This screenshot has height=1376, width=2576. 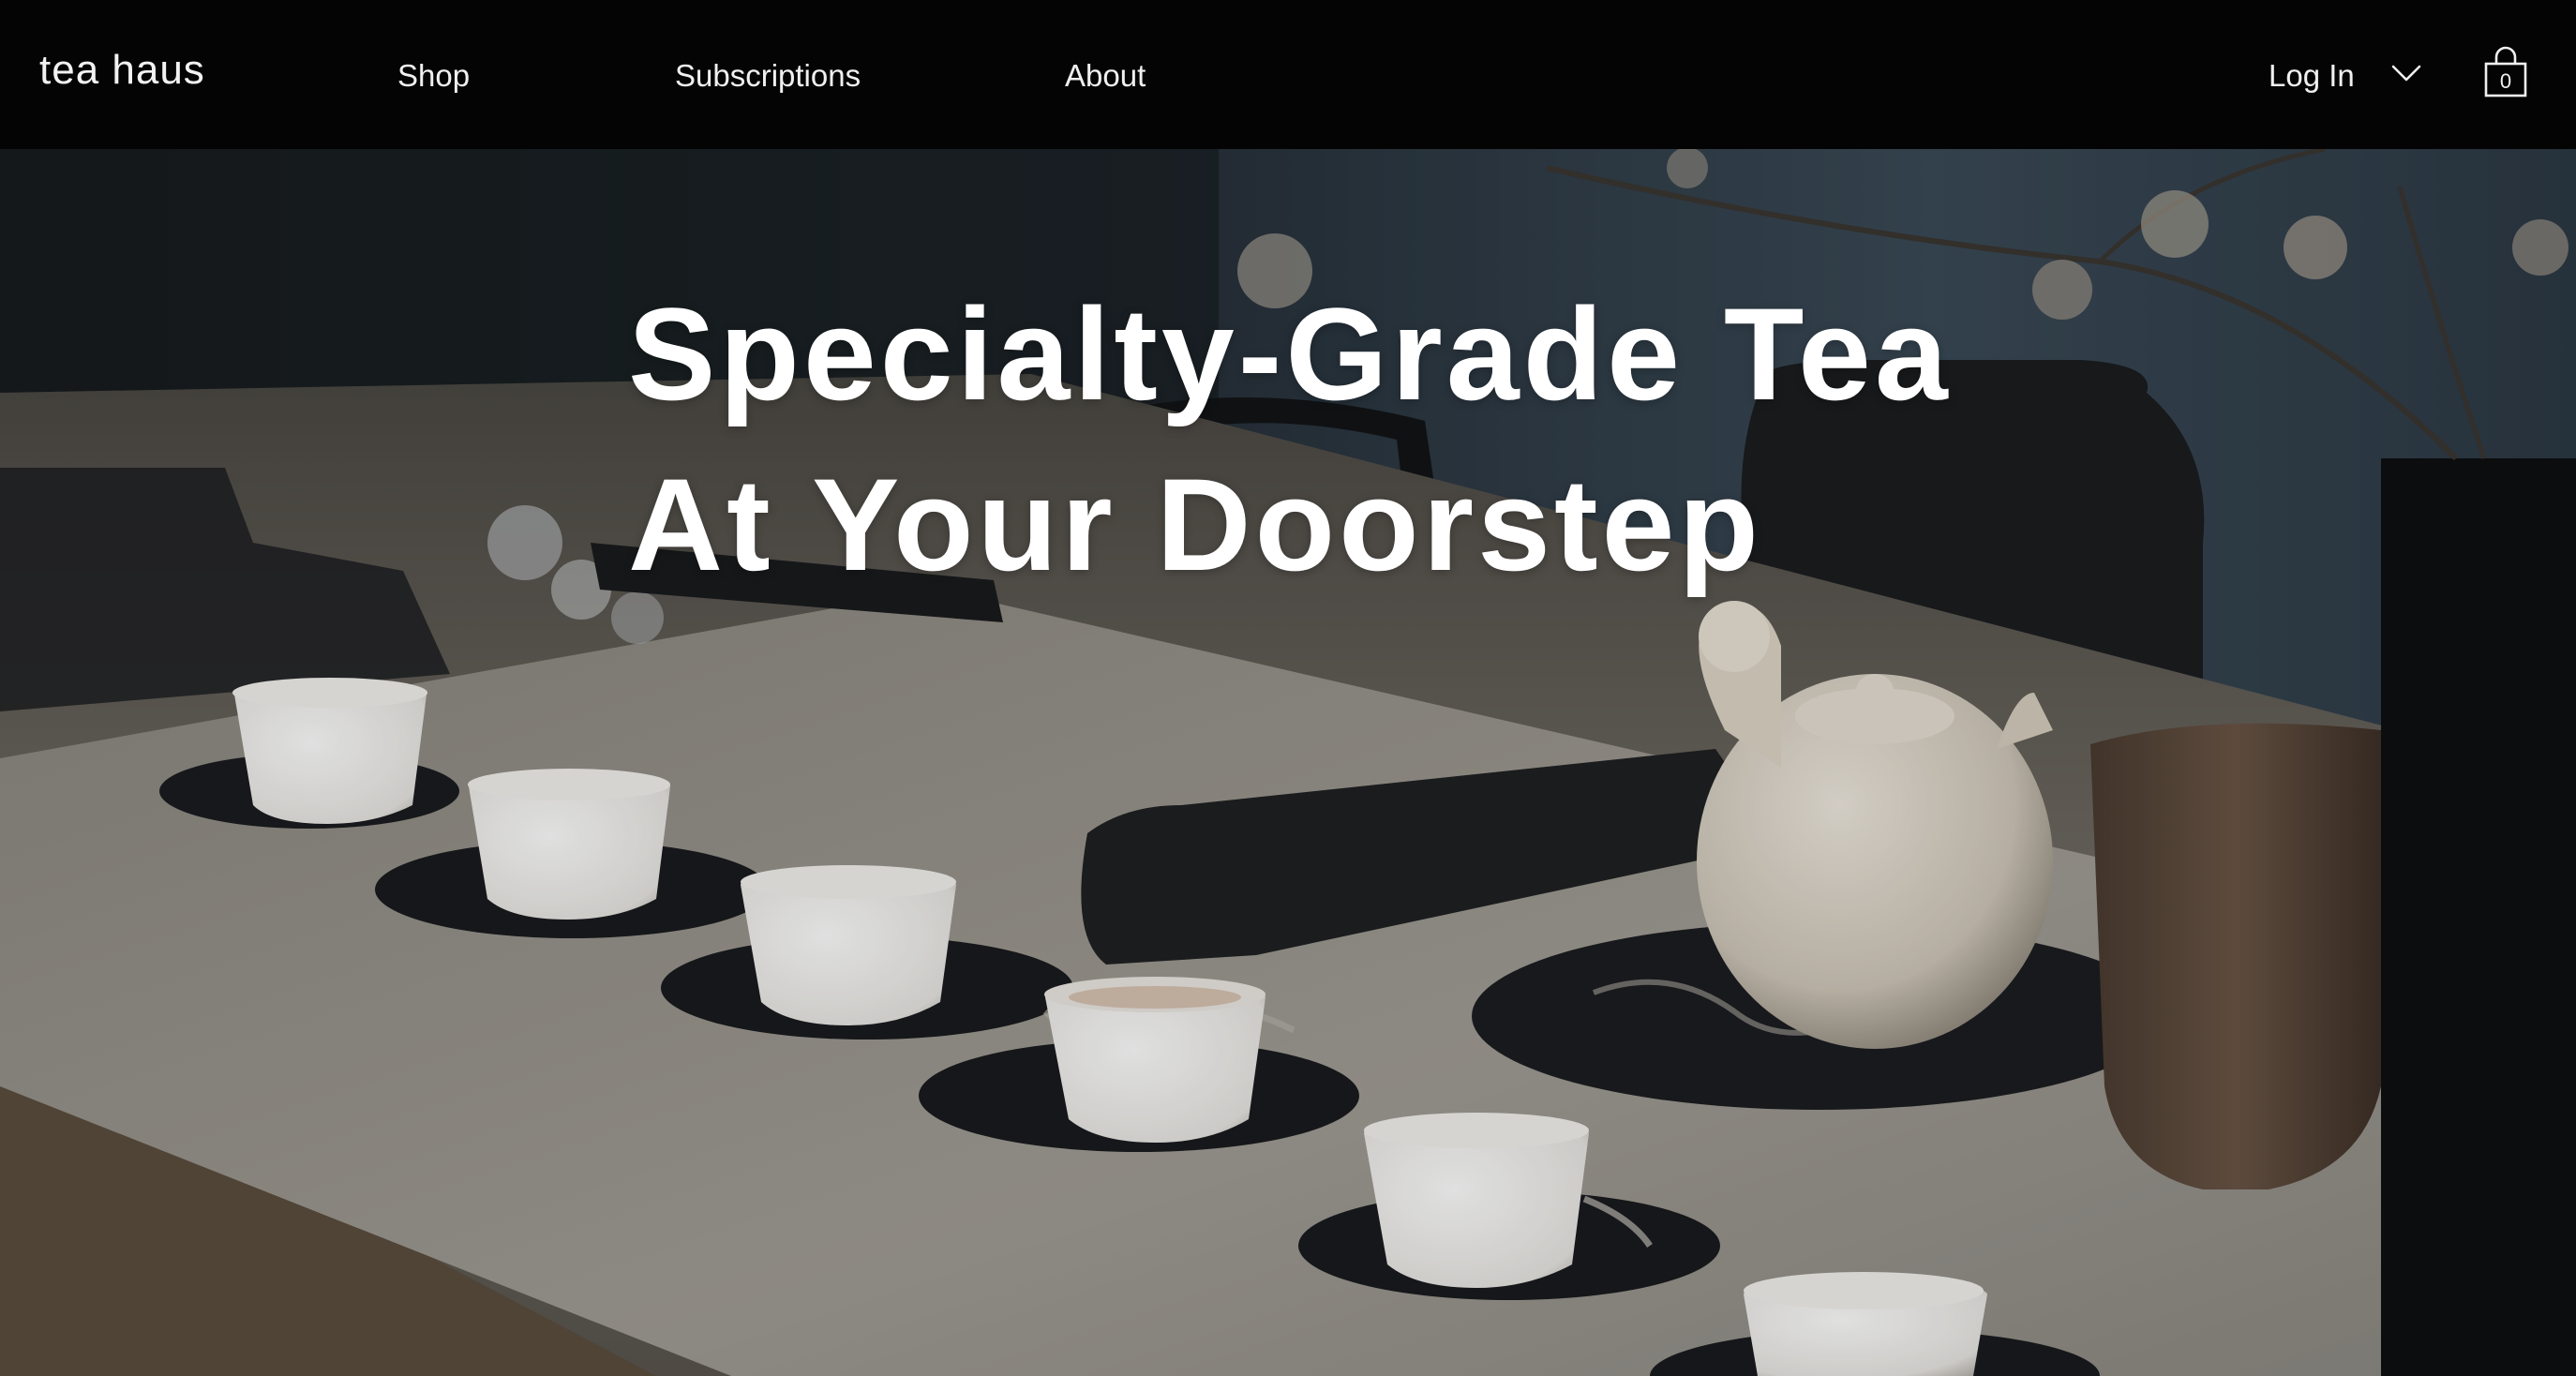 What do you see at coordinates (2312, 76) in the screenshot?
I see `login-button: Log In` at bounding box center [2312, 76].